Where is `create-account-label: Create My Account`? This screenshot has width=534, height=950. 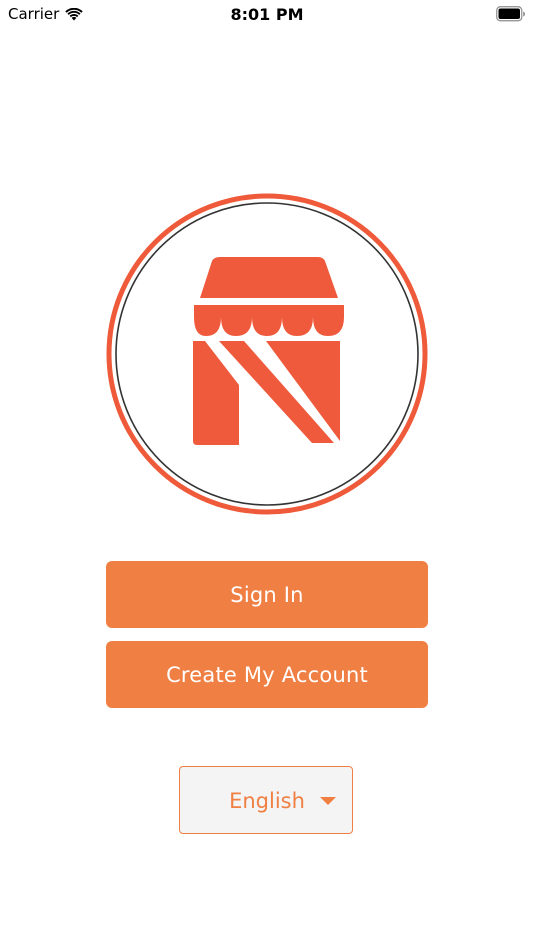 create-account-label: Create My Account is located at coordinates (267, 674).